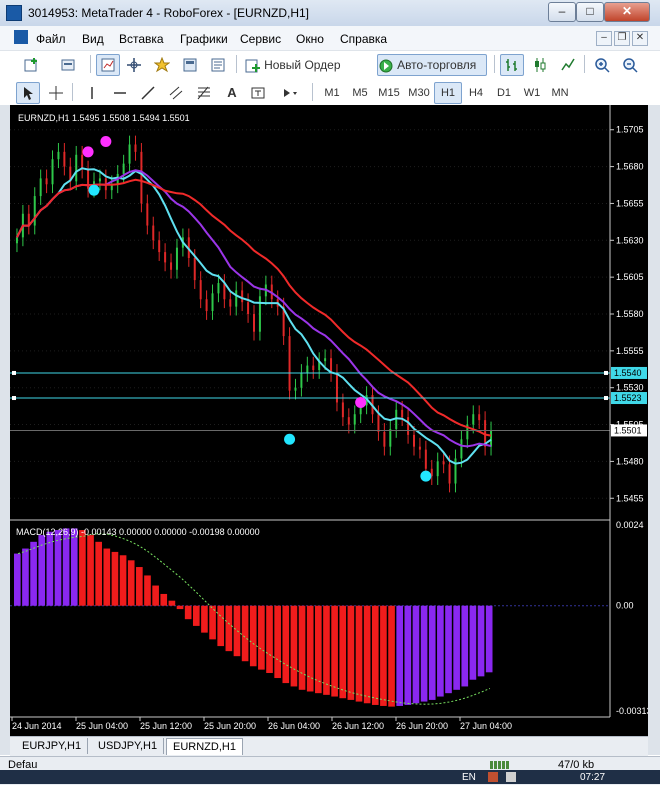 This screenshot has height=785, width=660. What do you see at coordinates (448, 93) in the screenshot?
I see `timeframe-h1: H1` at bounding box center [448, 93].